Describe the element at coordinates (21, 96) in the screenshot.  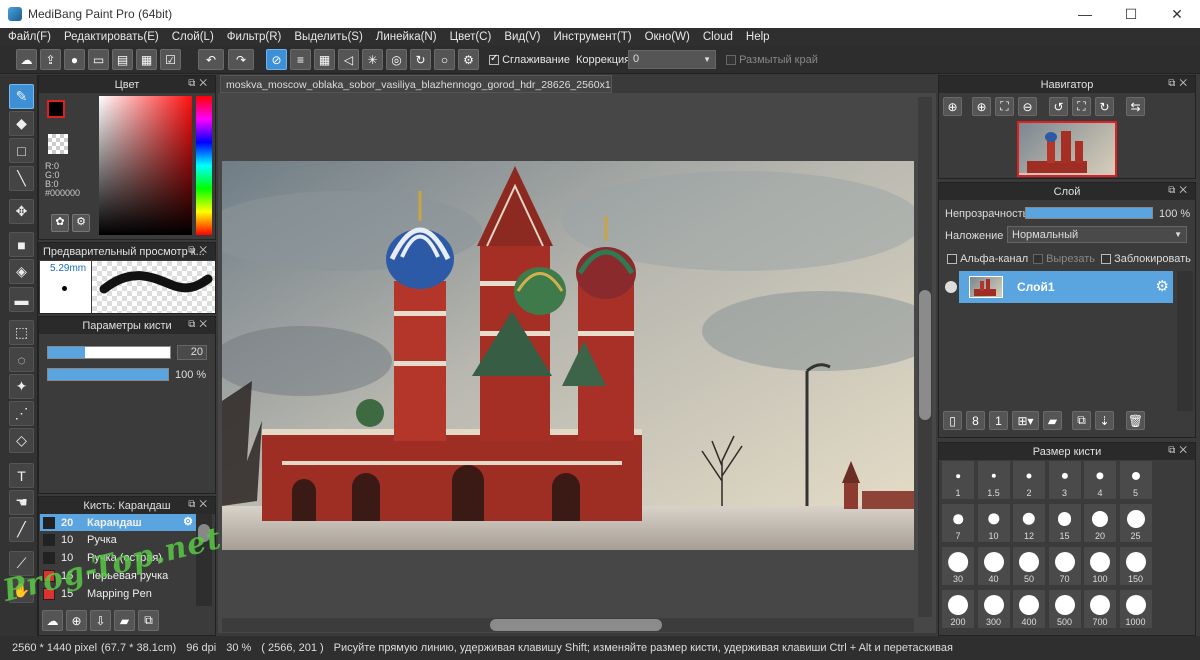
I see `brush-tool-icon: ✎` at that location.